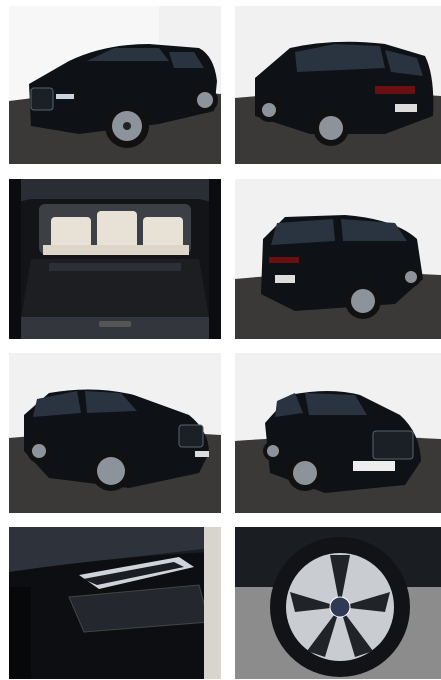 The image size is (441, 680). I want to click on gallery-photo-headlight-detail, so click(115, 603).